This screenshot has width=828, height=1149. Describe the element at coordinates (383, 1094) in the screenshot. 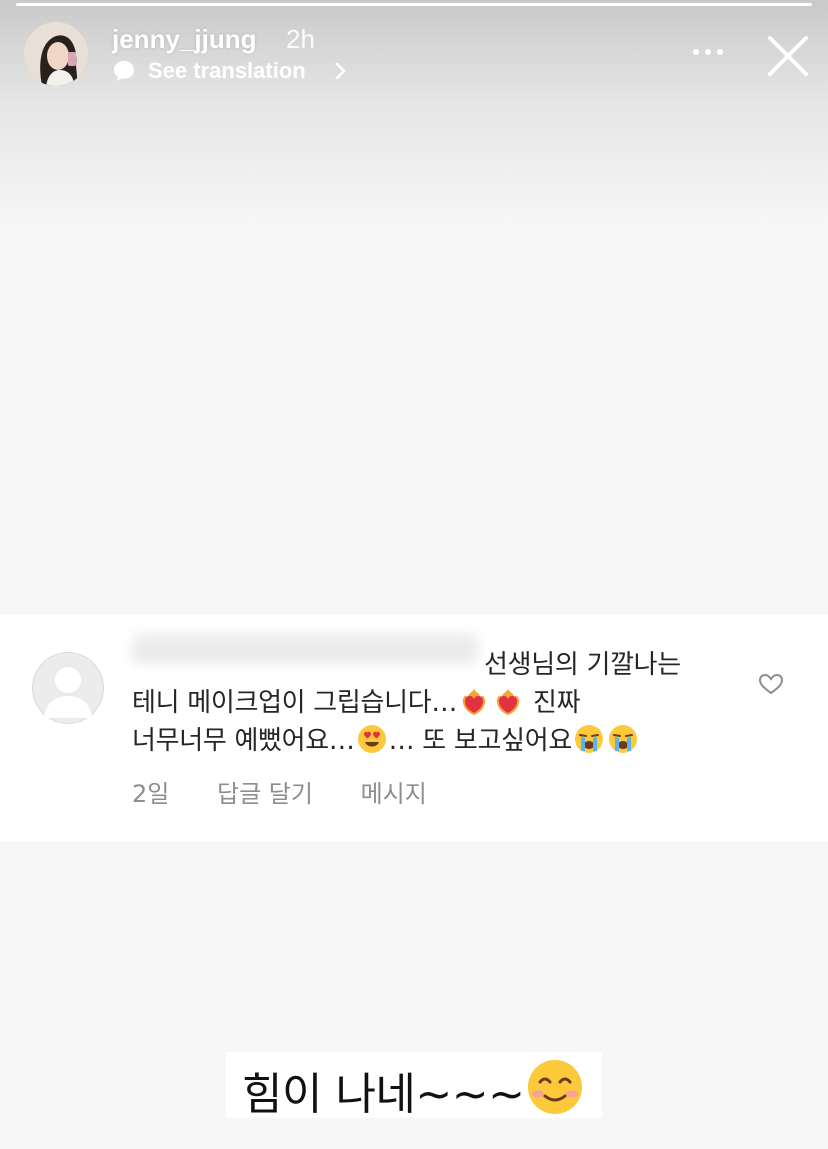

I see `caption-text: 힘이 나네~~~` at that location.